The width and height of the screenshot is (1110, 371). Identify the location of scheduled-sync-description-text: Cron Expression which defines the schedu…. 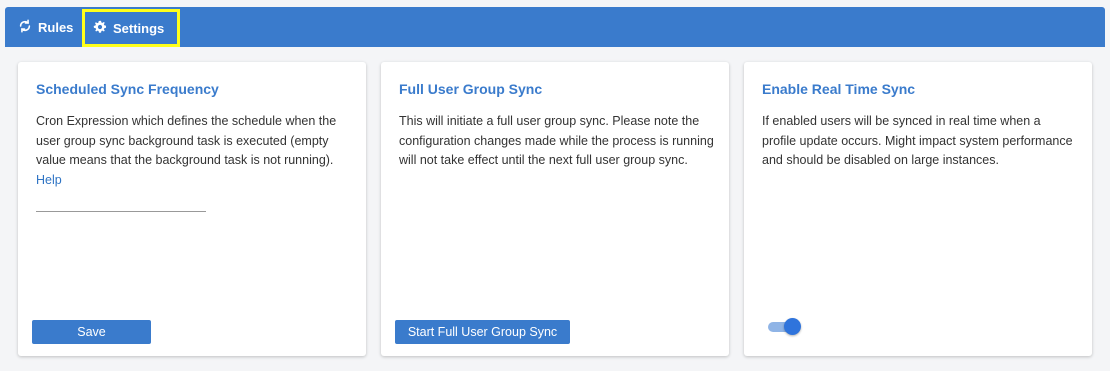
(186, 140).